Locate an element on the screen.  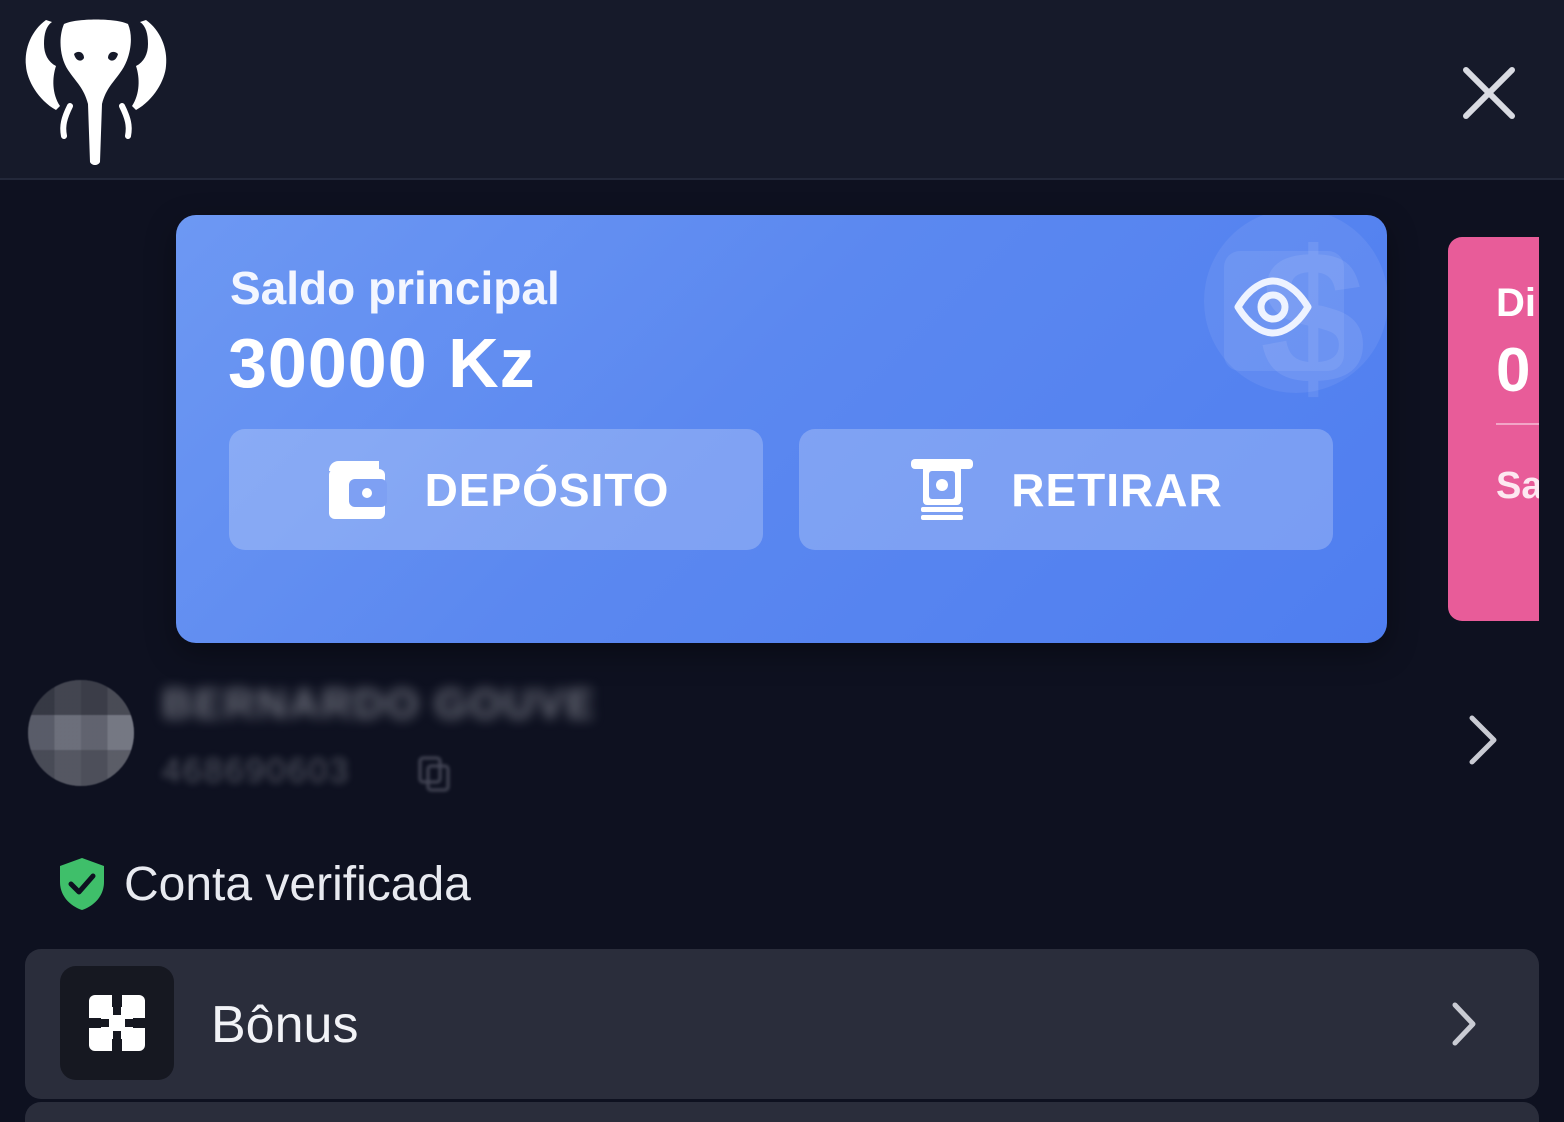
balance-amount: 30000 Kz is located at coordinates (382, 363).